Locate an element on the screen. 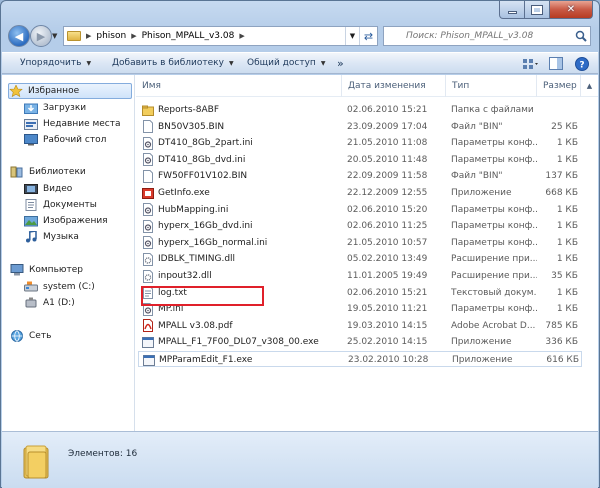 This screenshot has width=600, height=488. file-name-label: HubMapping.ini is located at coordinates (193, 209).